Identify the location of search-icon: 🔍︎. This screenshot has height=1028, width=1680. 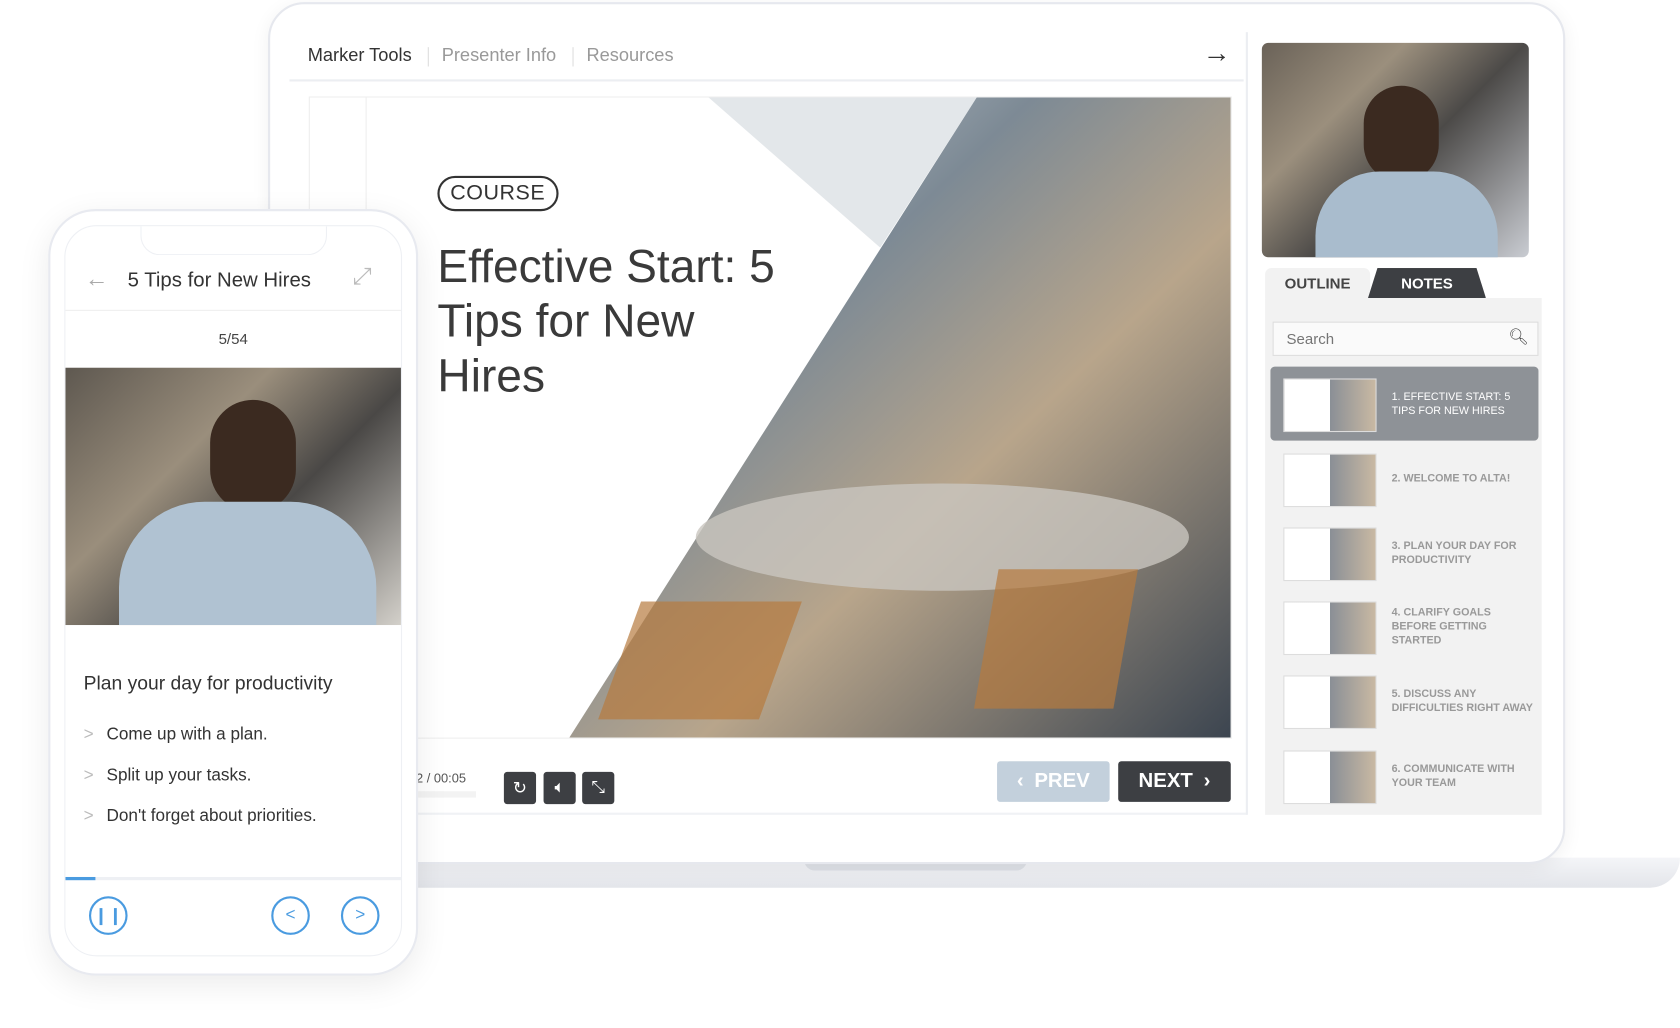
(1518, 336).